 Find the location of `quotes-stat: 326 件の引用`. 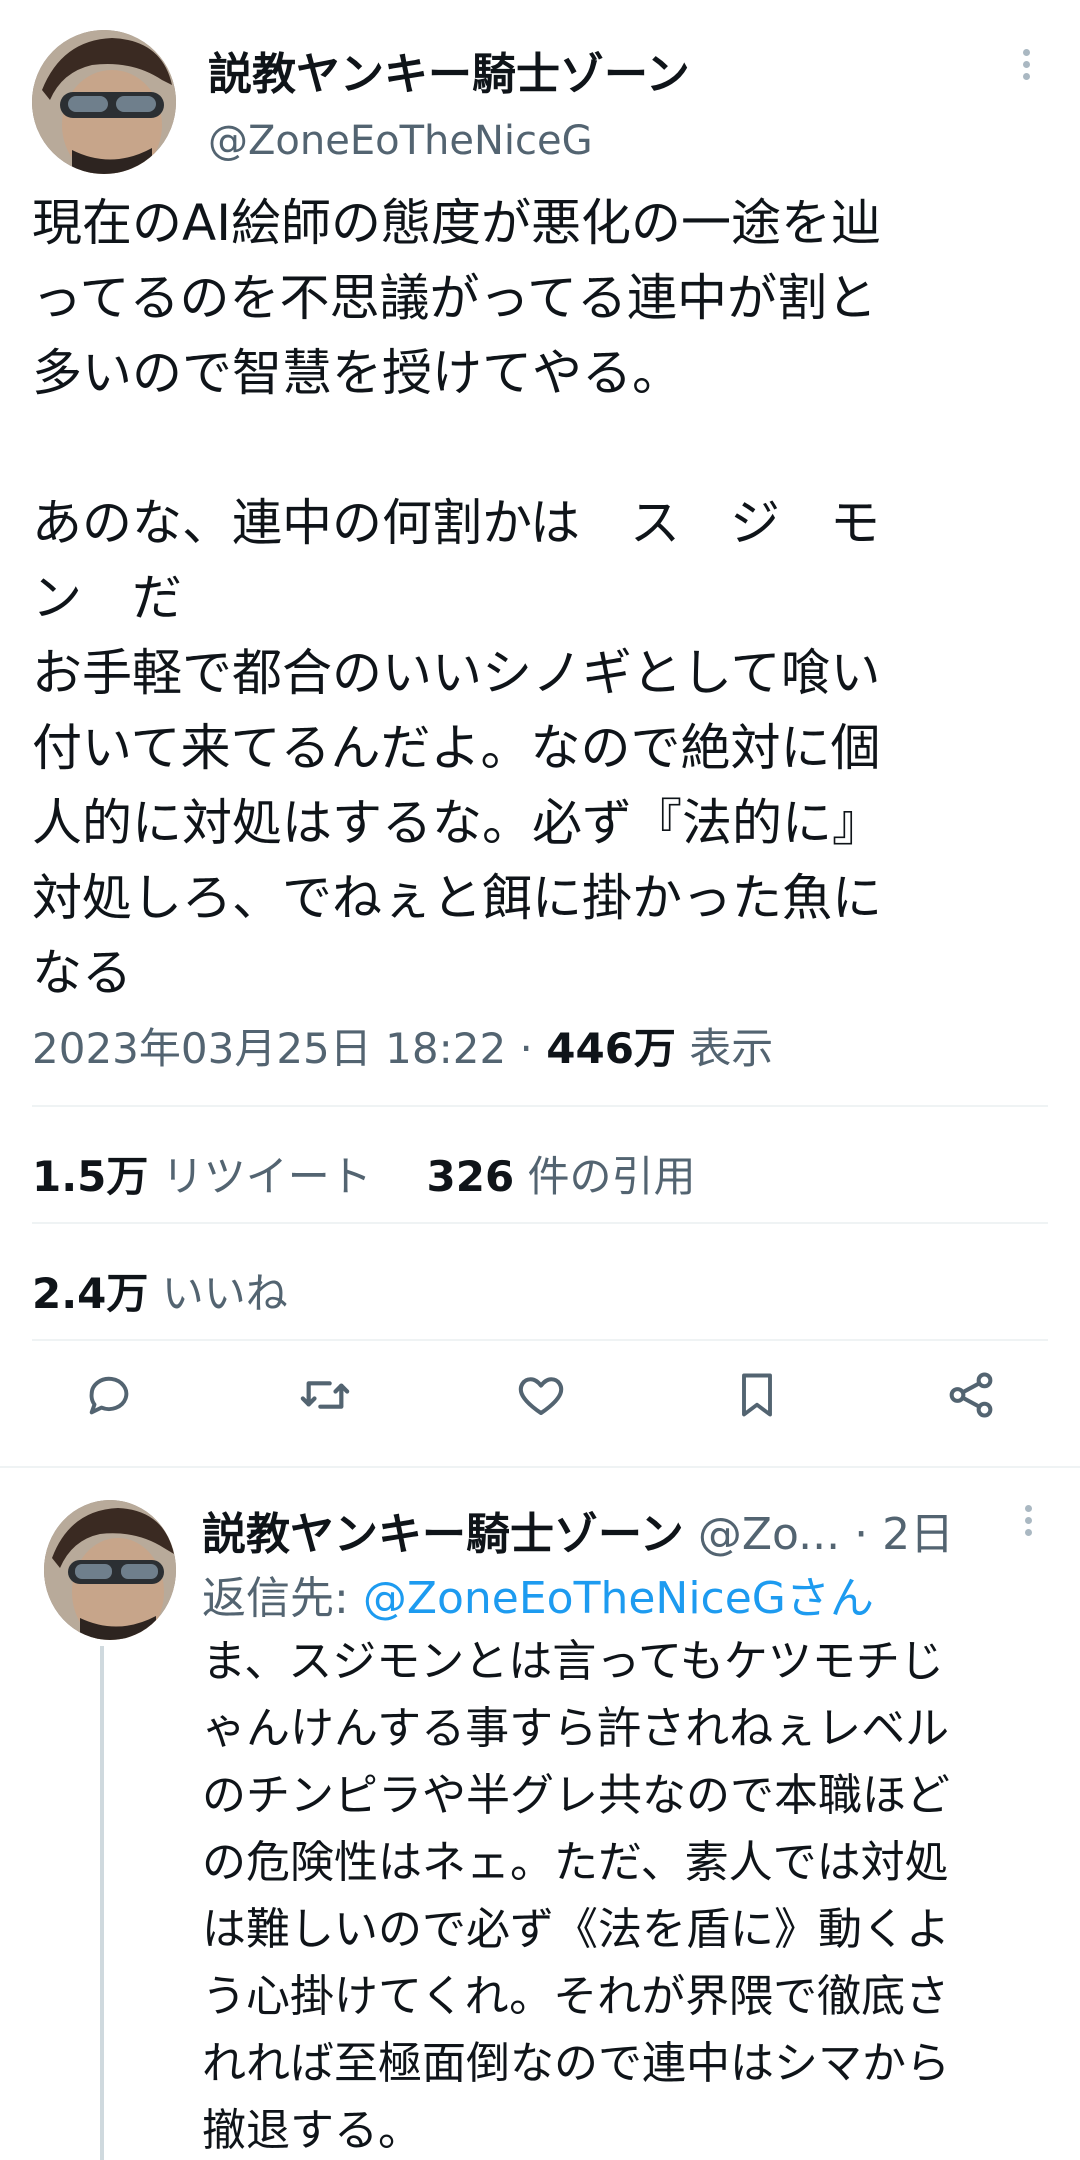

quotes-stat: 326 件の引用 is located at coordinates (561, 1176).